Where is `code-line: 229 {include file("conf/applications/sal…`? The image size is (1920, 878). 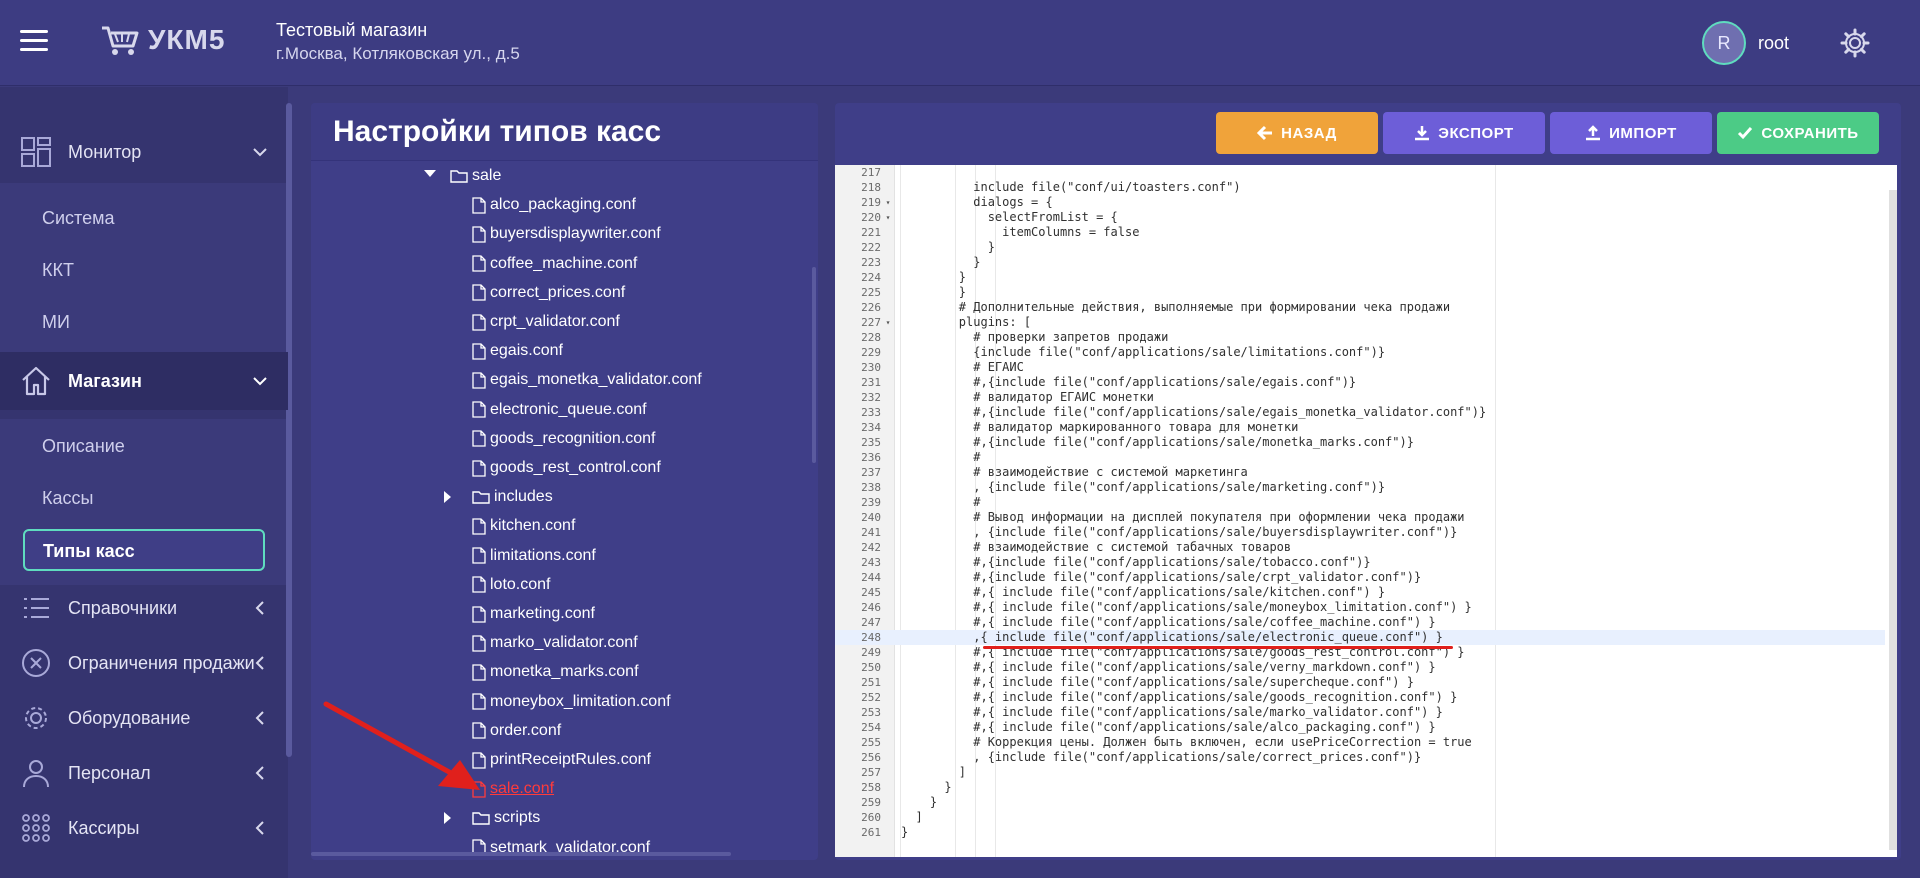 code-line: 229 {include file("conf/applications/sal… is located at coordinates (1360, 352).